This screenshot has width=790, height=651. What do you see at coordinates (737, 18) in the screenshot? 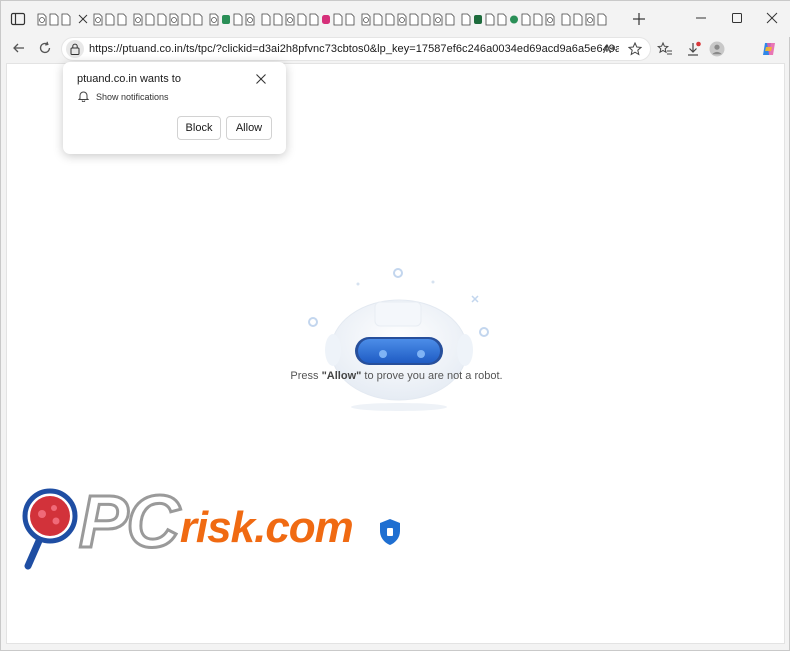
I see `maximize-icon` at bounding box center [737, 18].